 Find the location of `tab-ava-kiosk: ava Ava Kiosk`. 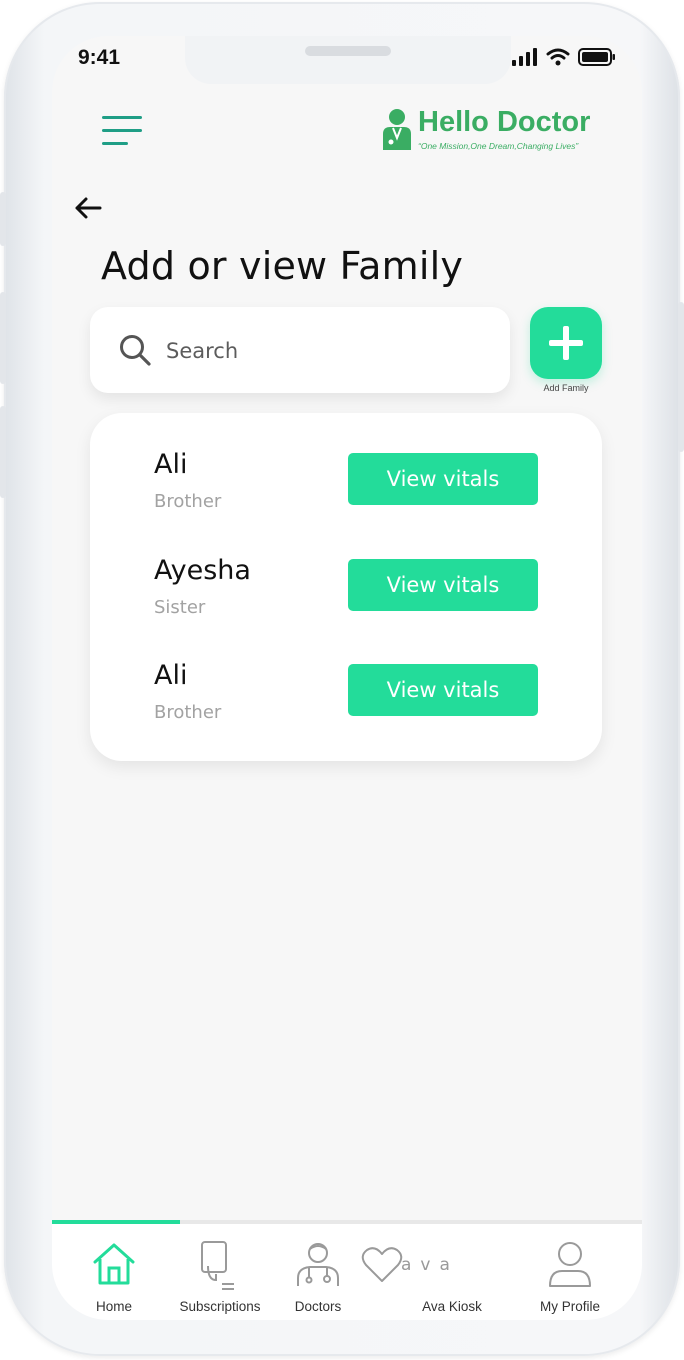

tab-ava-kiosk: ava Ava Kiosk is located at coordinates (436, 1272).